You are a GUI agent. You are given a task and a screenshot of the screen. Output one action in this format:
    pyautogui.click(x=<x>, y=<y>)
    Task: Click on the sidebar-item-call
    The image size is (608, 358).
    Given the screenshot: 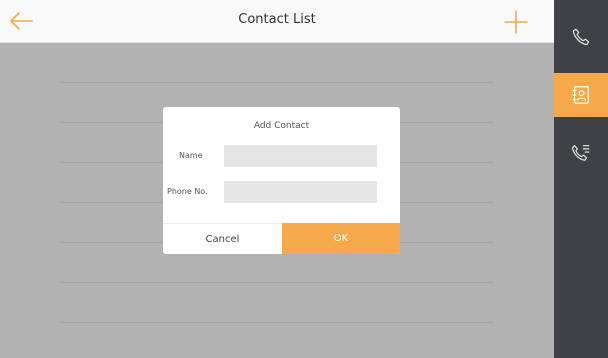 What is the action you would take?
    pyautogui.click(x=581, y=37)
    